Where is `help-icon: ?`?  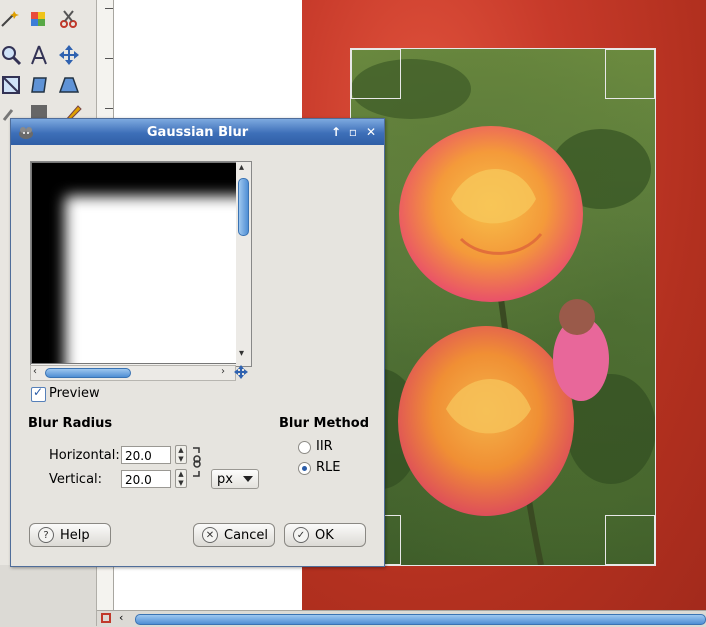 help-icon: ? is located at coordinates (46, 535).